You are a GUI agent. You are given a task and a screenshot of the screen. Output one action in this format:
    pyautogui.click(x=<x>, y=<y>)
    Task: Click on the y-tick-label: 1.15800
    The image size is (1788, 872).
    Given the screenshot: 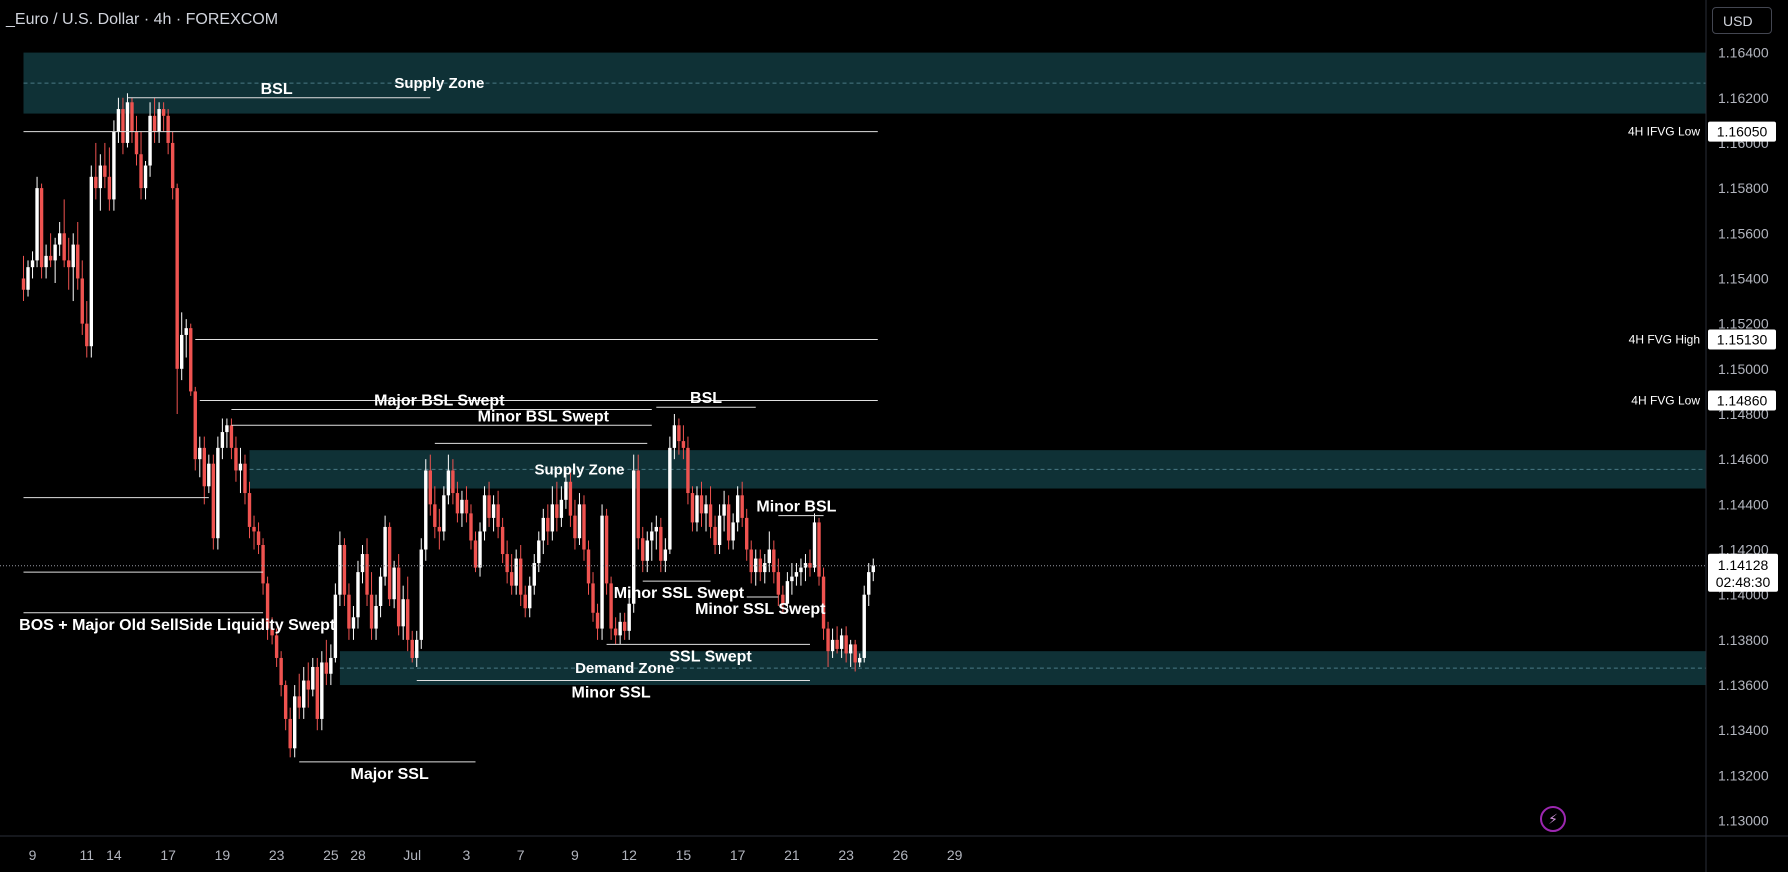 What is the action you would take?
    pyautogui.click(x=1743, y=188)
    